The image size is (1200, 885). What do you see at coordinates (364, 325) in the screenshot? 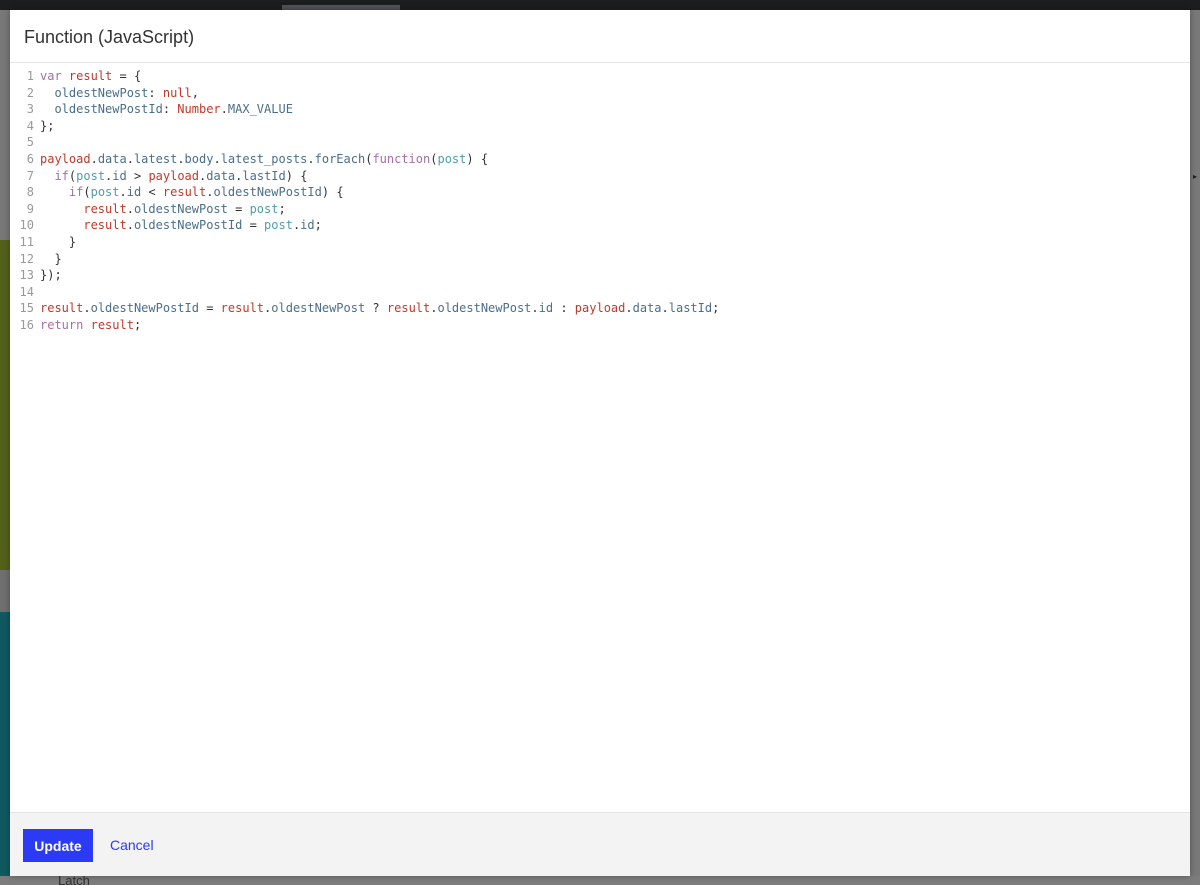
I see `code-line: 16 return result;` at bounding box center [364, 325].